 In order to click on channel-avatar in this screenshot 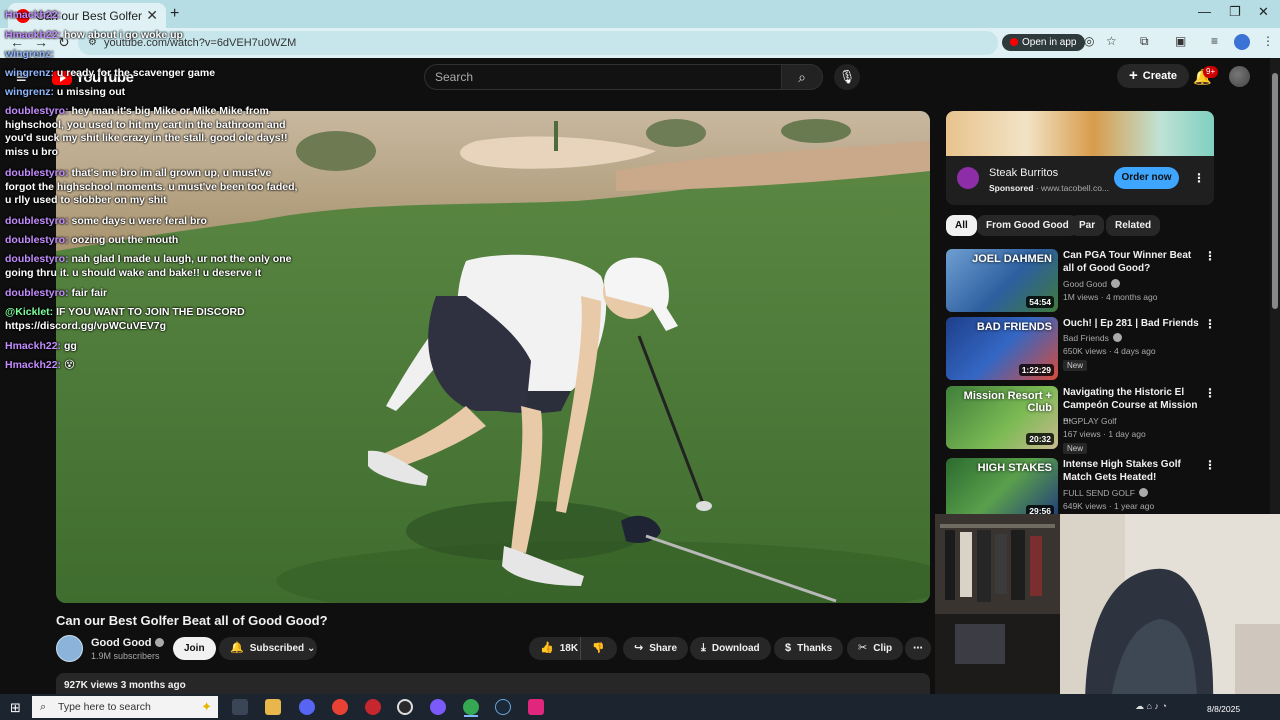, I will do `click(69, 648)`.